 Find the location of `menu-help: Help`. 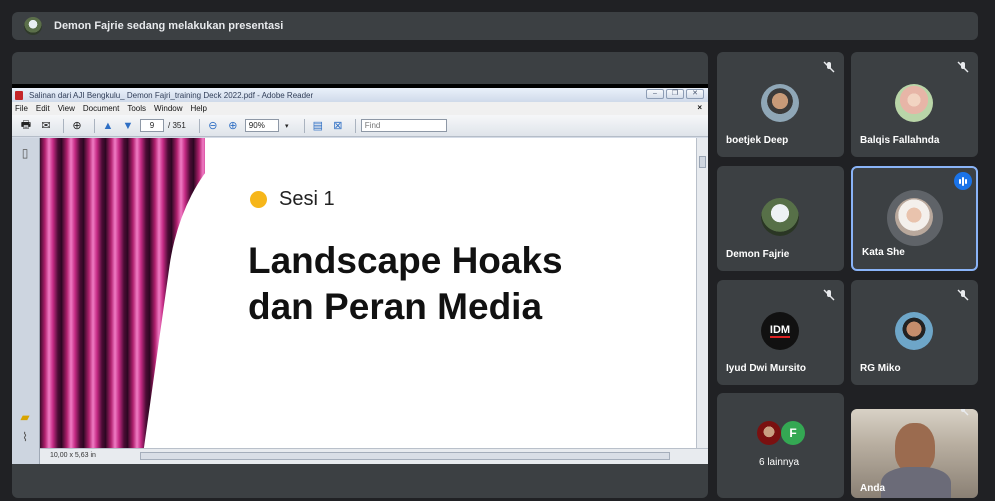

menu-help: Help is located at coordinates (199, 108).